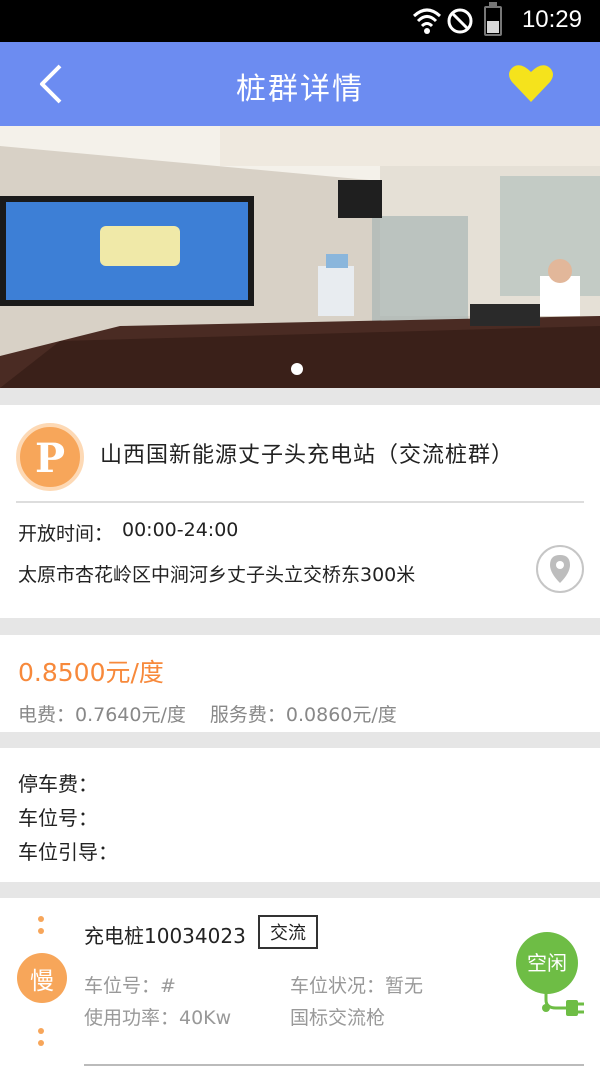 This screenshot has width=600, height=1067. Describe the element at coordinates (303, 715) in the screenshot. I see `service-fee: 服务费：0.0860元/度` at that location.